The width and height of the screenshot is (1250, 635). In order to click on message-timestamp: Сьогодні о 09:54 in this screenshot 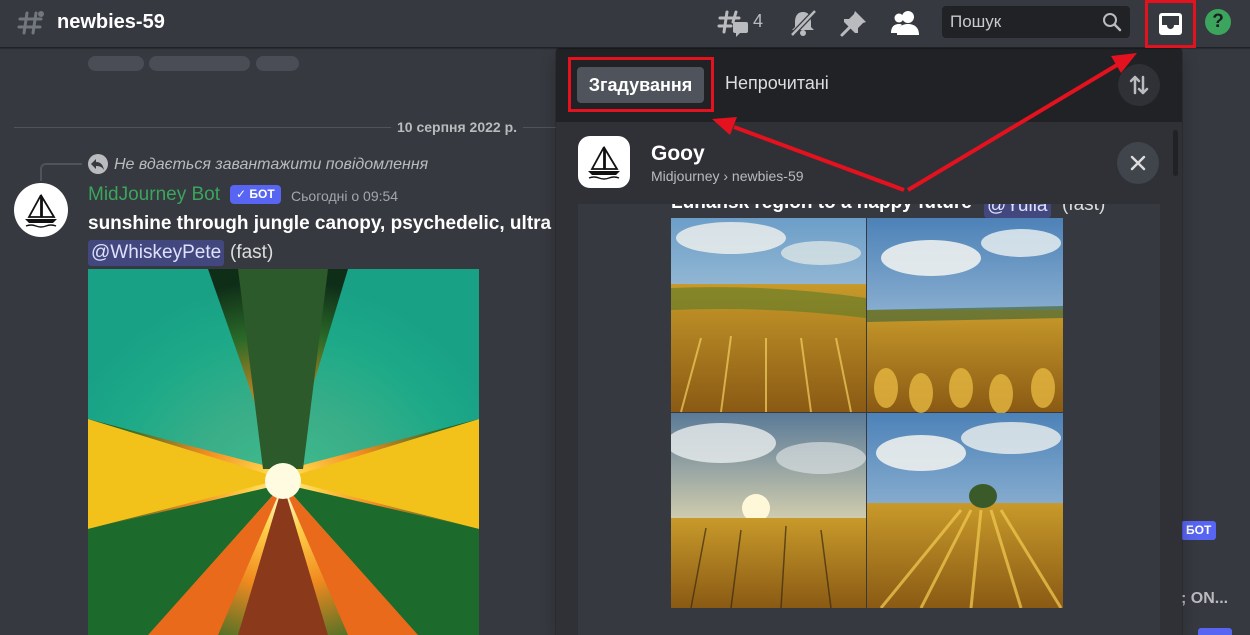, I will do `click(345, 196)`.